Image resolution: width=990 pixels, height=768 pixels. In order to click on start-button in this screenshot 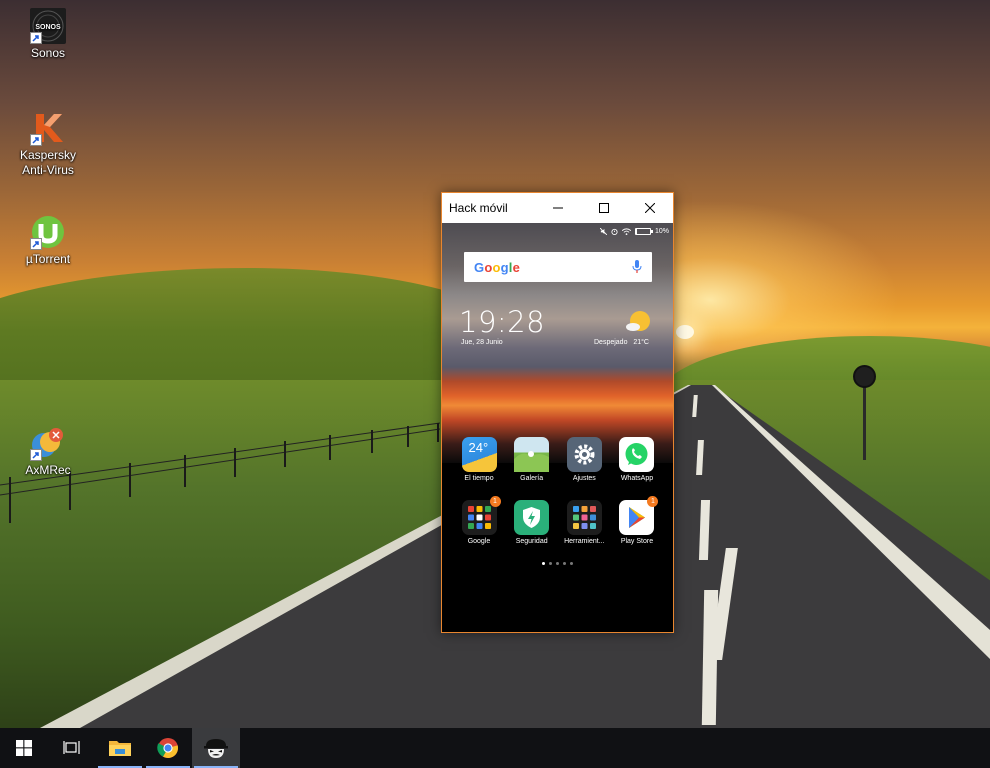, I will do `click(24, 748)`.